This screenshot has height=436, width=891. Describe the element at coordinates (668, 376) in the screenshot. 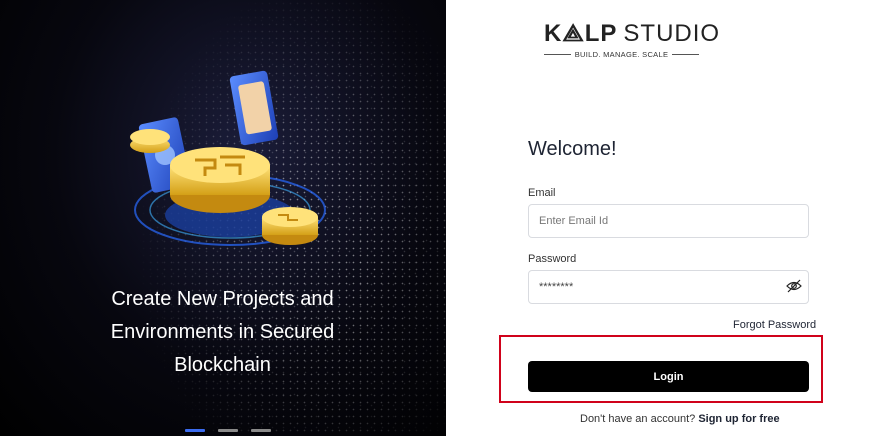

I see `login-button: Login` at that location.